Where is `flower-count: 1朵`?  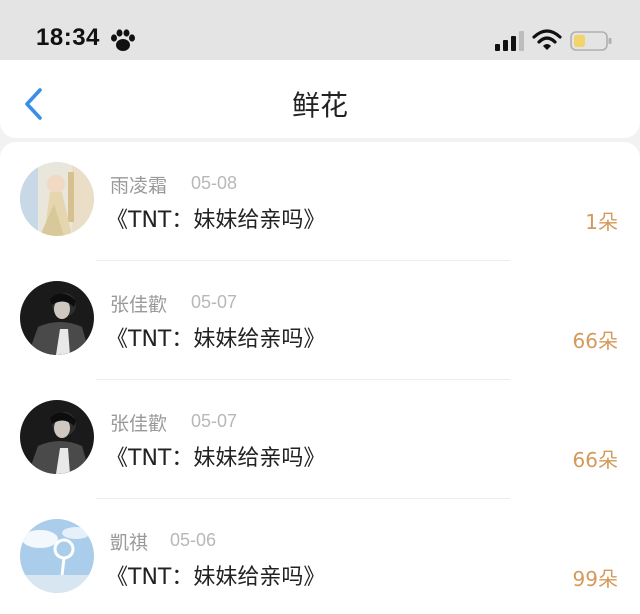
flower-count: 1朵 is located at coordinates (601, 222).